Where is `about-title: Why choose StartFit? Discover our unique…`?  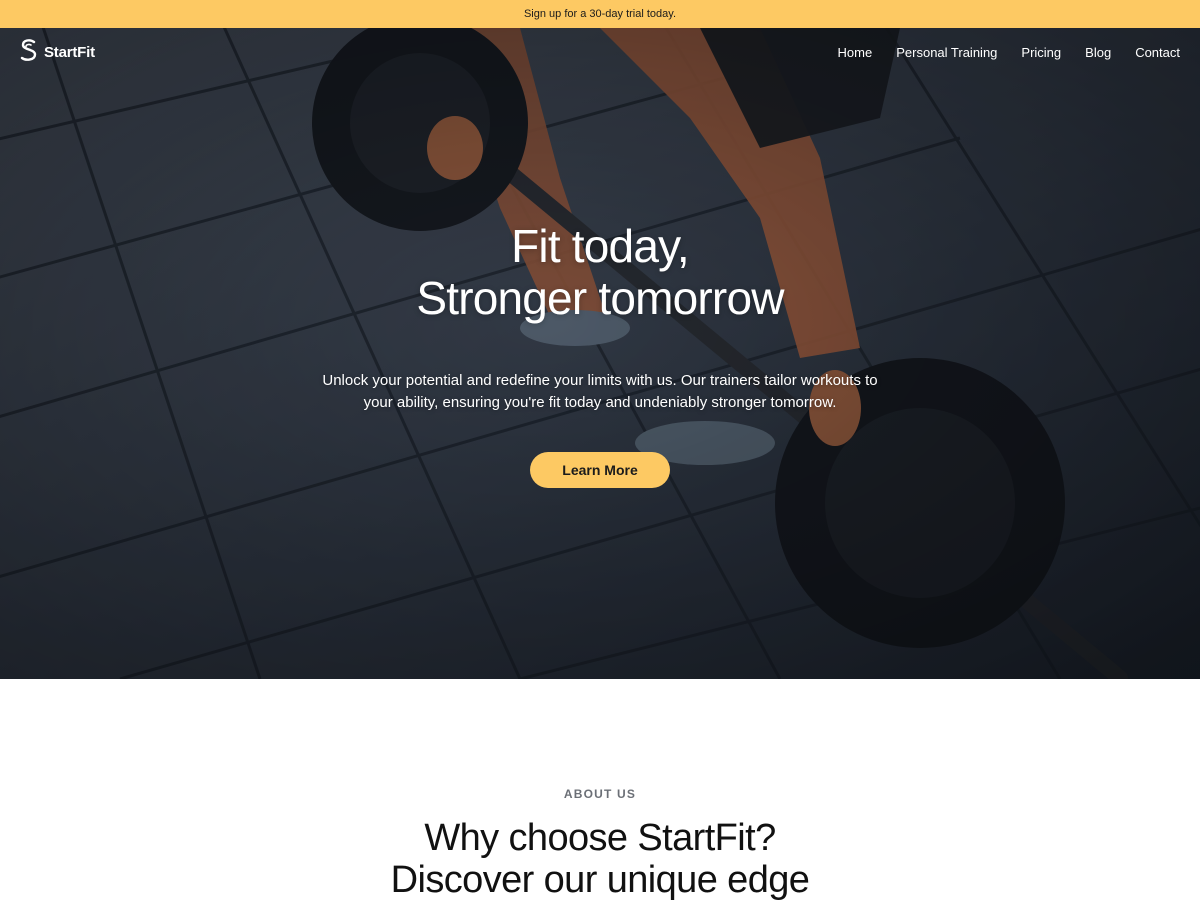
about-title: Why choose StartFit? Discover our unique… is located at coordinates (600, 859).